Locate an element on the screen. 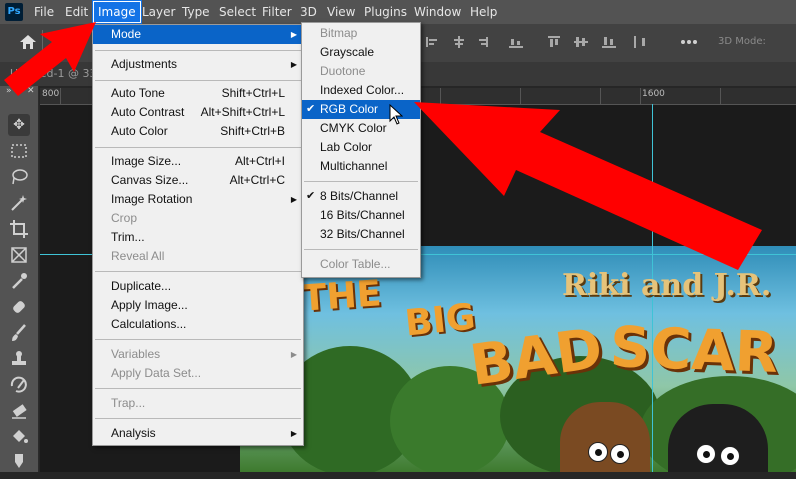 This screenshot has width=796, height=479. mouse-cursor-icon is located at coordinates (396, 114).